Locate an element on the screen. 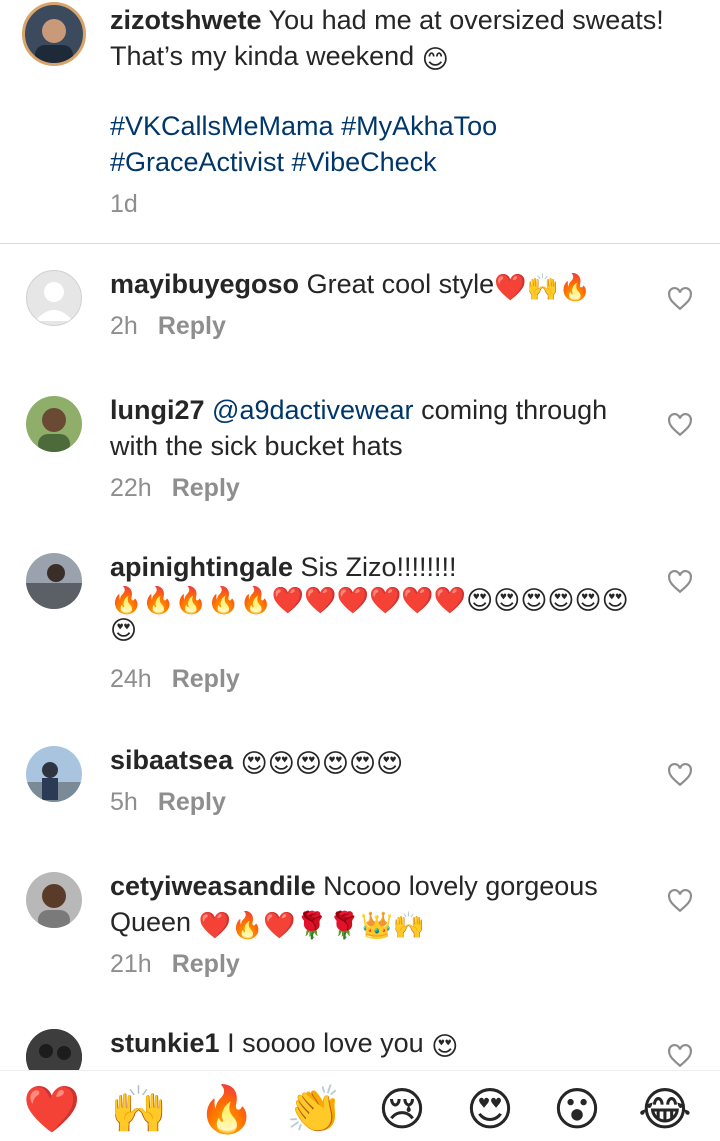 The image size is (720, 1141). comment-body: Great cool style is located at coordinates (400, 284).